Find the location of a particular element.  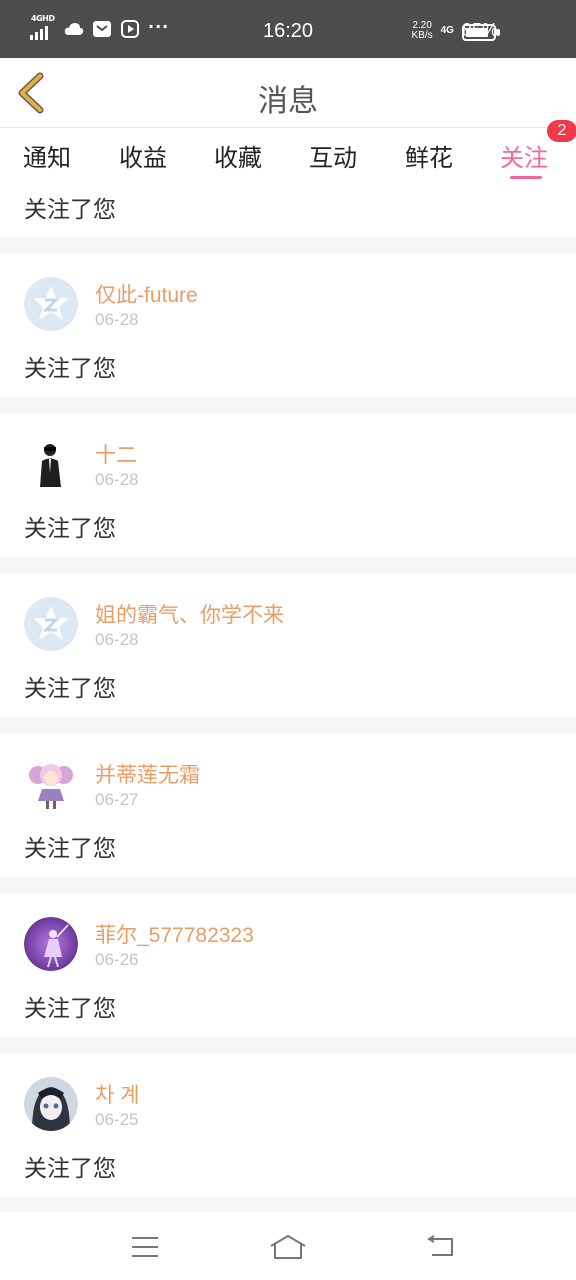

username: 姐的霸气、你学不来 is located at coordinates (189, 614).